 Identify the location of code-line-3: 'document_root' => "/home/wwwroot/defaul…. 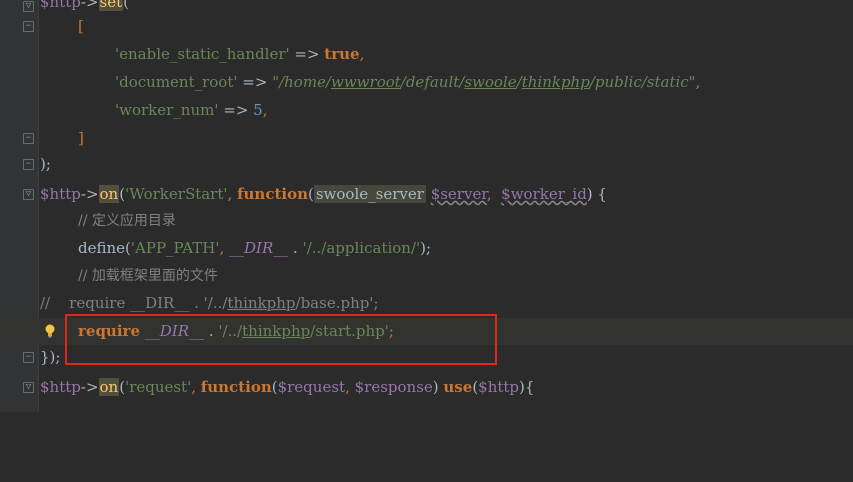
(426, 82).